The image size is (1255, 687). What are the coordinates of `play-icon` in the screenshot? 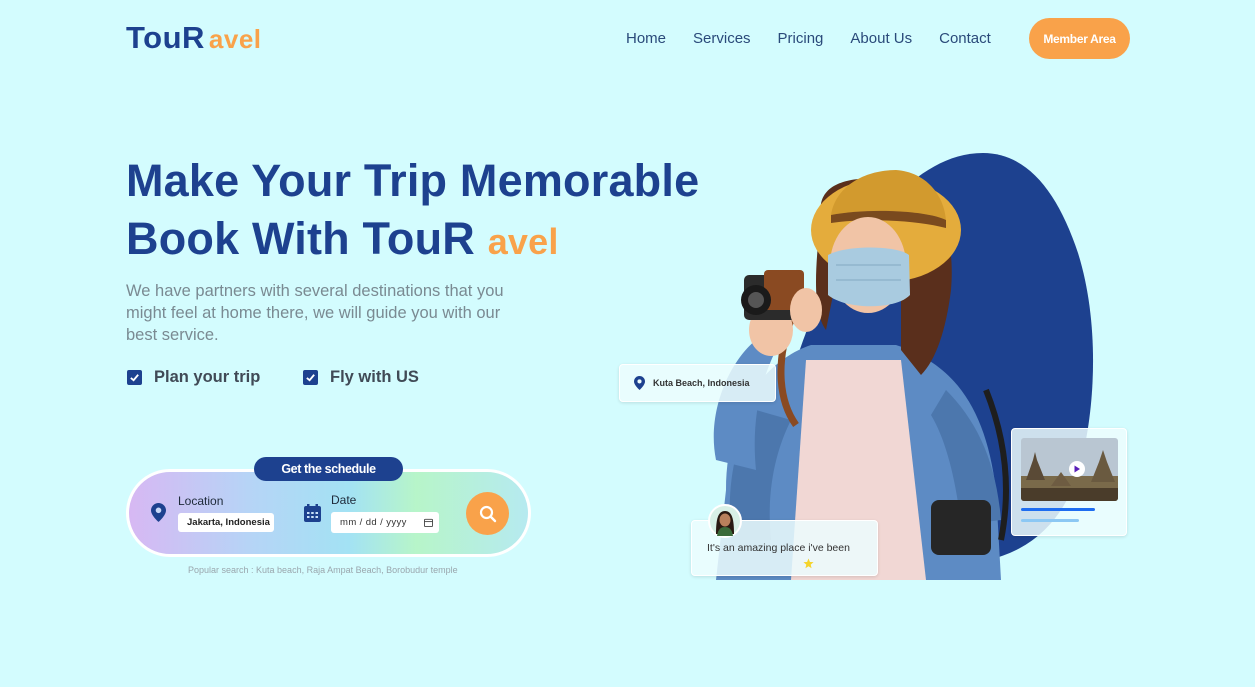 It's located at (1077, 469).